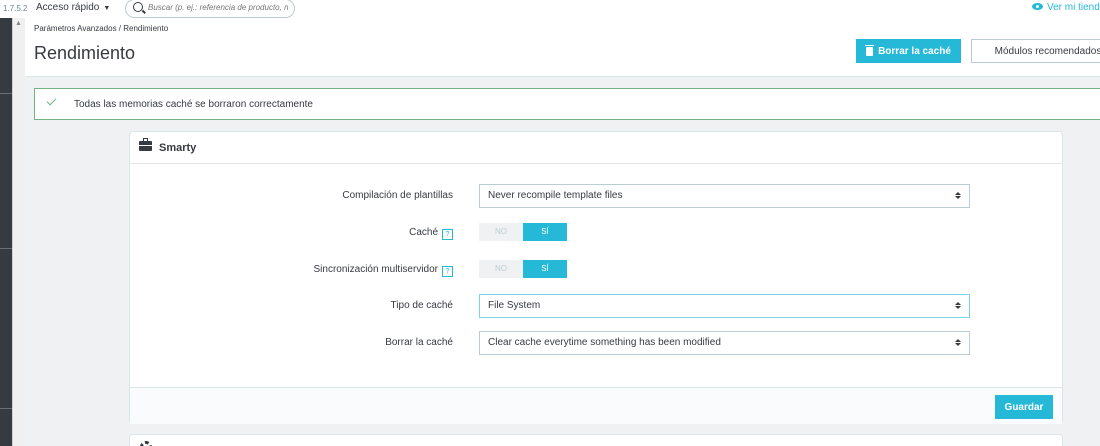 This screenshot has width=1100, height=446. I want to click on view-shop-link: Ver mi tienda, so click(1066, 7).